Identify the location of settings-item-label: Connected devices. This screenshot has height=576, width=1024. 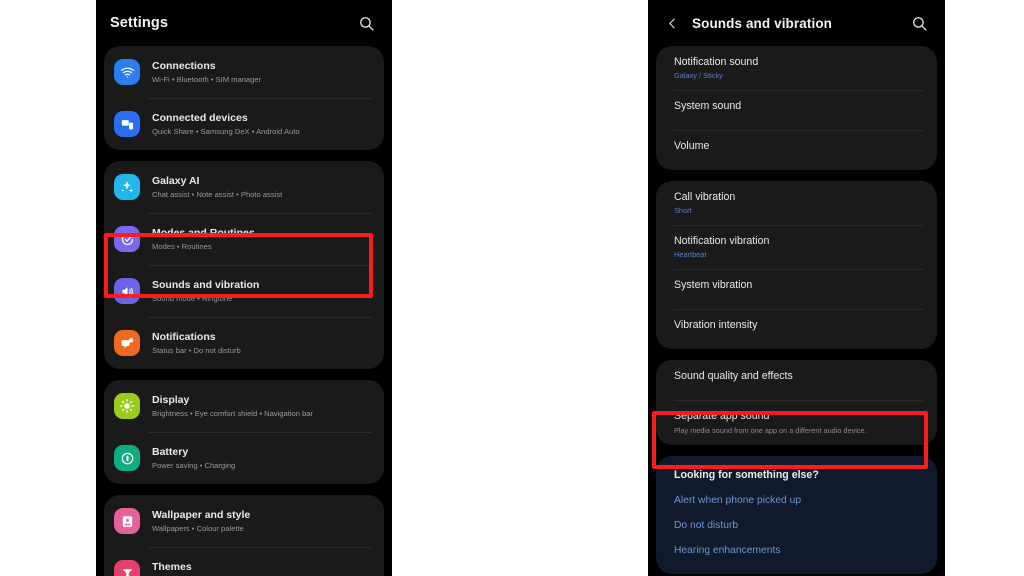
(200, 117).